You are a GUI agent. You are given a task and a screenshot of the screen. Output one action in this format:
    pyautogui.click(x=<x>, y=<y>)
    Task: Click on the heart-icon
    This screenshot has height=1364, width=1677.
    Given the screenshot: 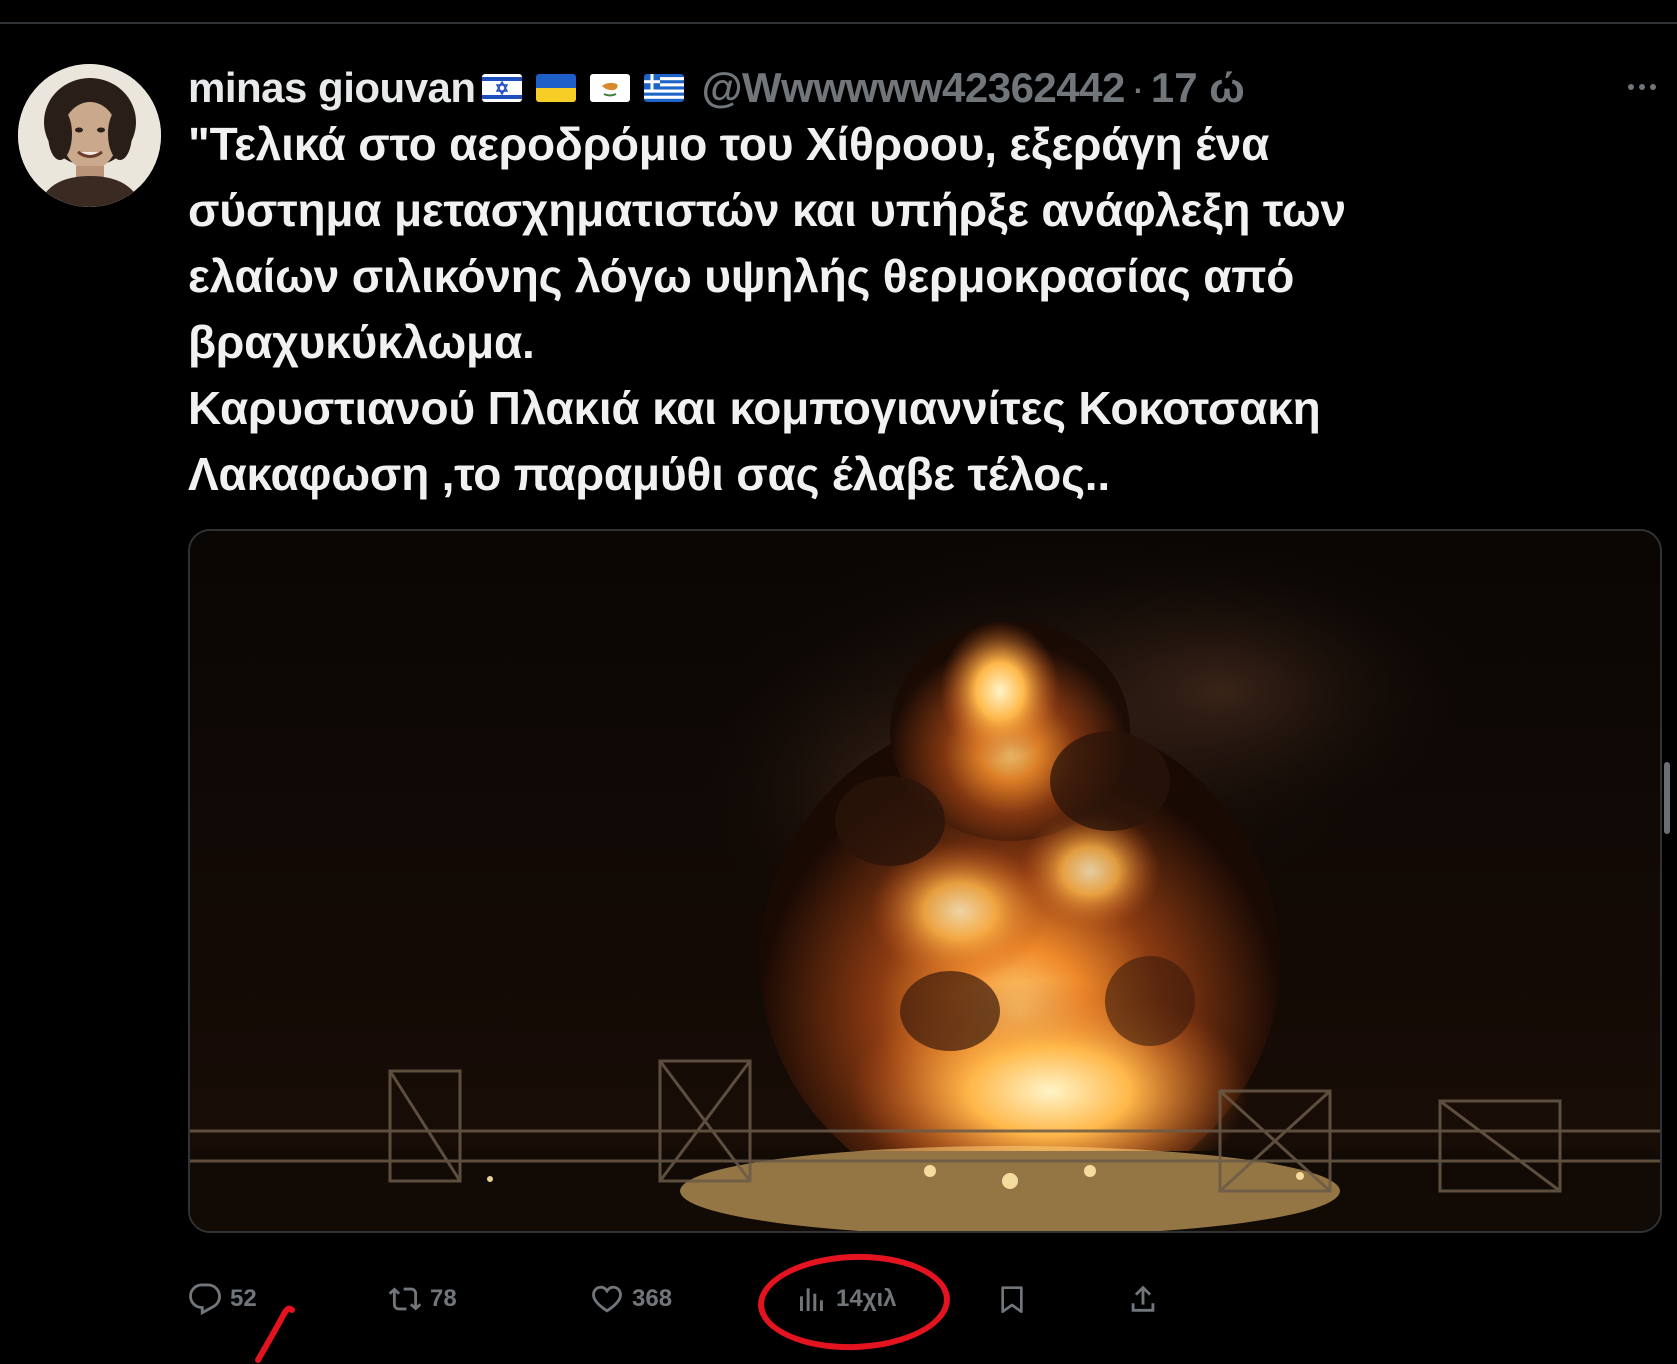 What is the action you would take?
    pyautogui.click(x=607, y=1299)
    